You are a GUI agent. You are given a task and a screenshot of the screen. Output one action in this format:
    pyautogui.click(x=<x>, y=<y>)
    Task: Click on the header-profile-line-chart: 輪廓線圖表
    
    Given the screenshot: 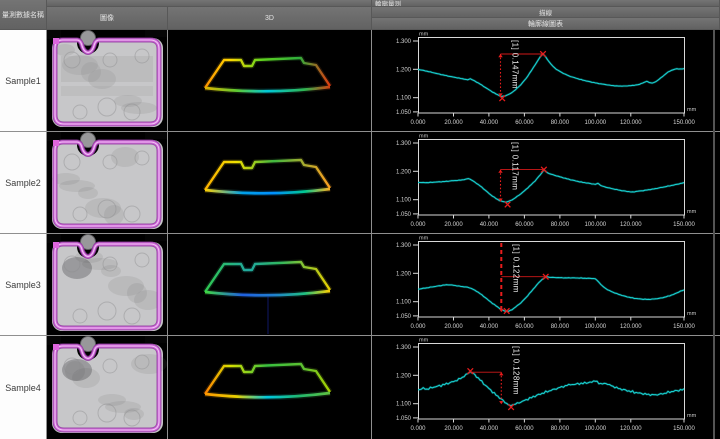 What is the action you would take?
    pyautogui.click(x=546, y=24)
    